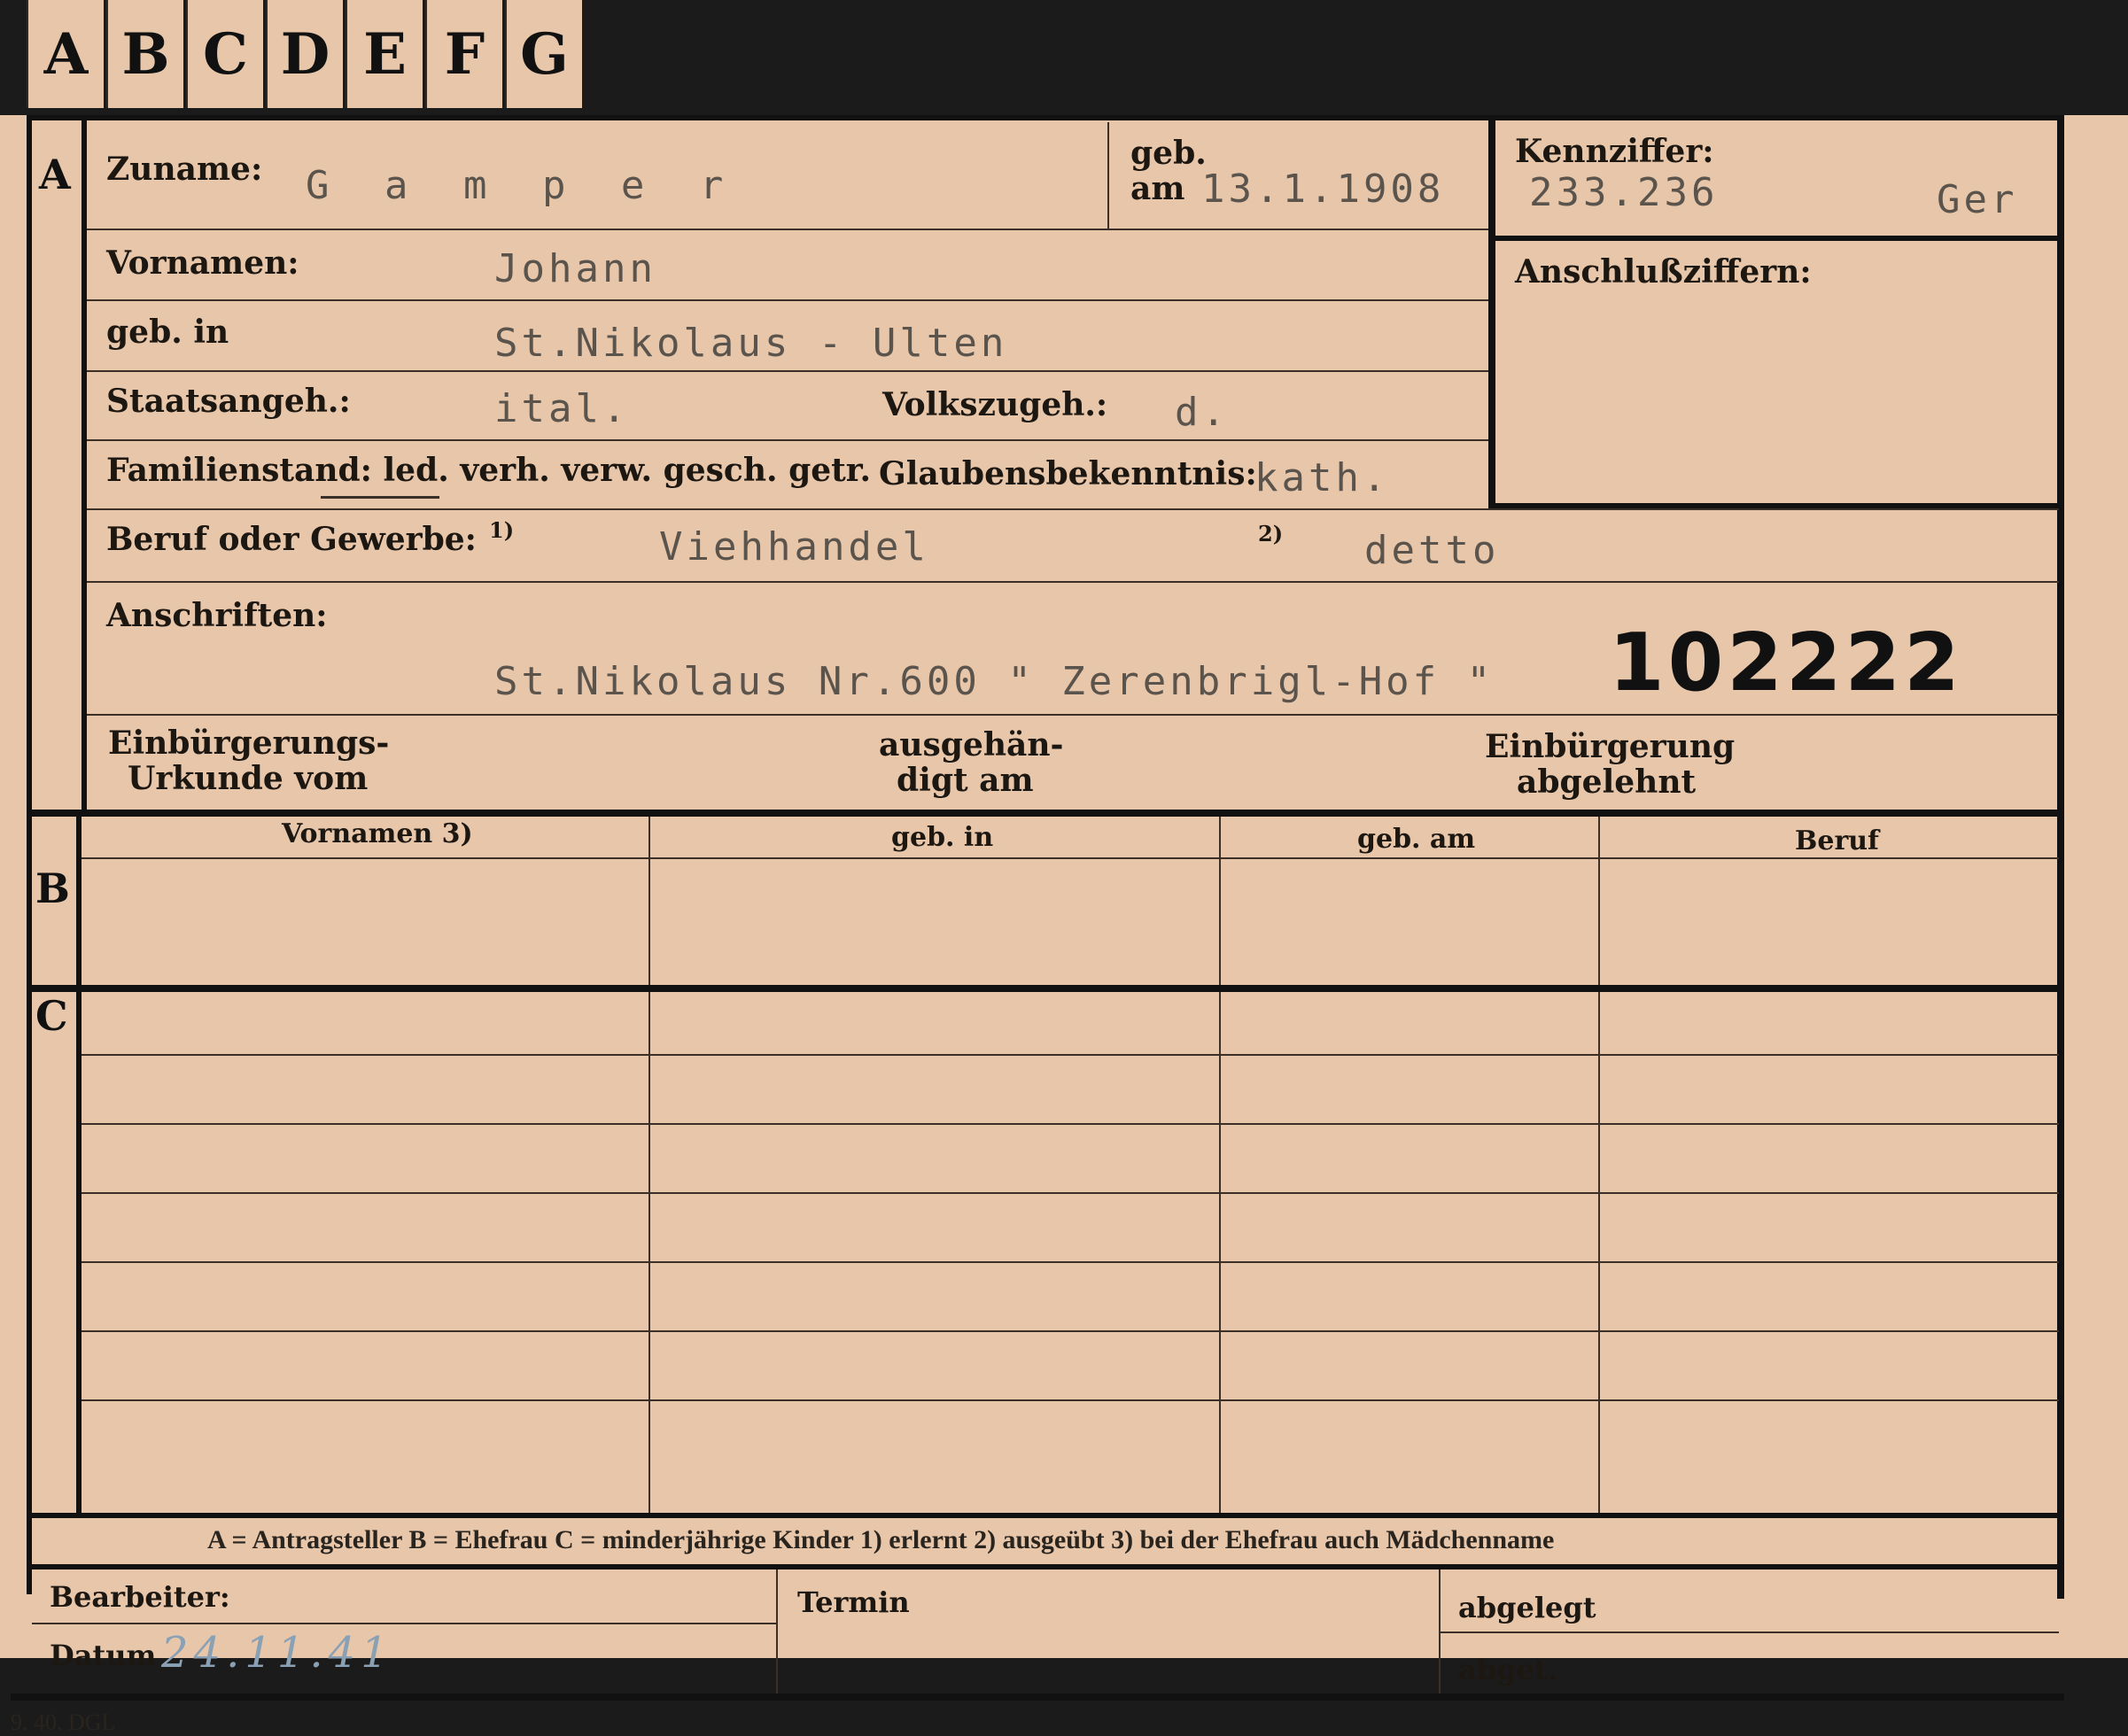  I want to click on kennziffer-suffix: Ger, so click(1977, 199).